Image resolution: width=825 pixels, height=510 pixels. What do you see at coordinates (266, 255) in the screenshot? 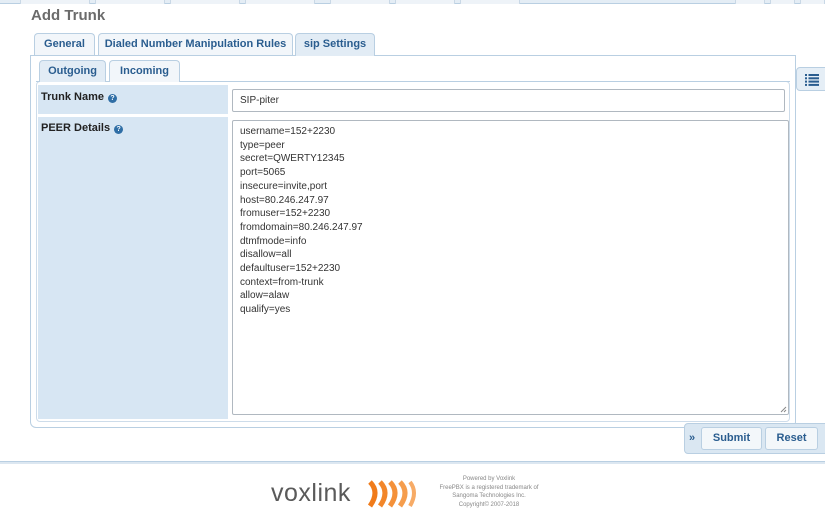
I see `peer-details-line: disallow=all` at bounding box center [266, 255].